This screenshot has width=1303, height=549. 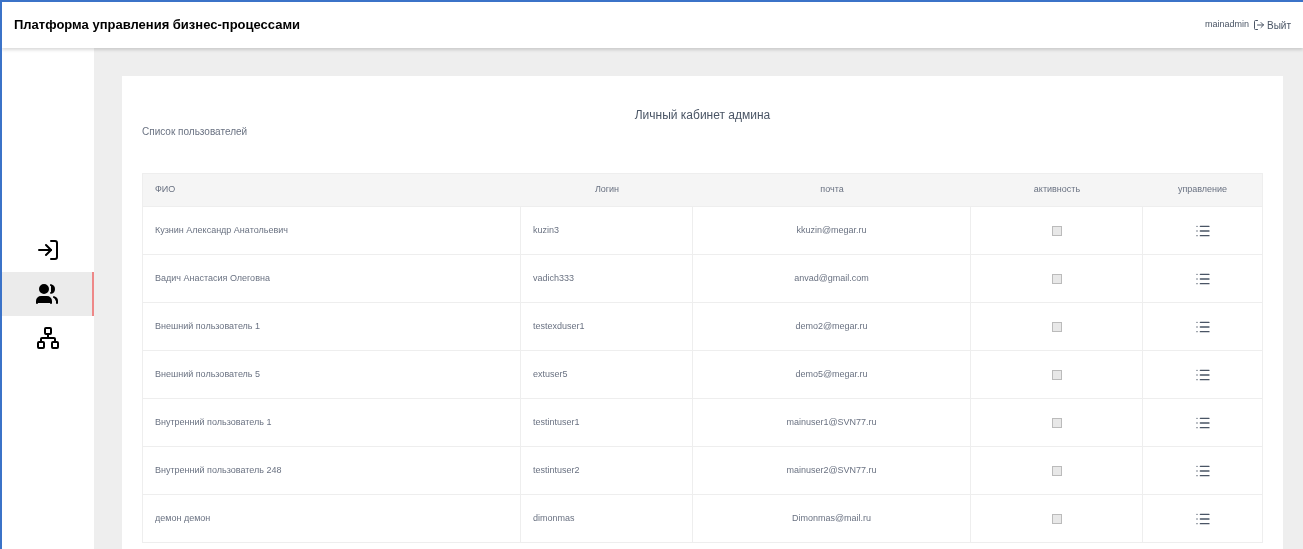 I want to click on app-title: Платформа управления бизнес-процессами, so click(x=157, y=25).